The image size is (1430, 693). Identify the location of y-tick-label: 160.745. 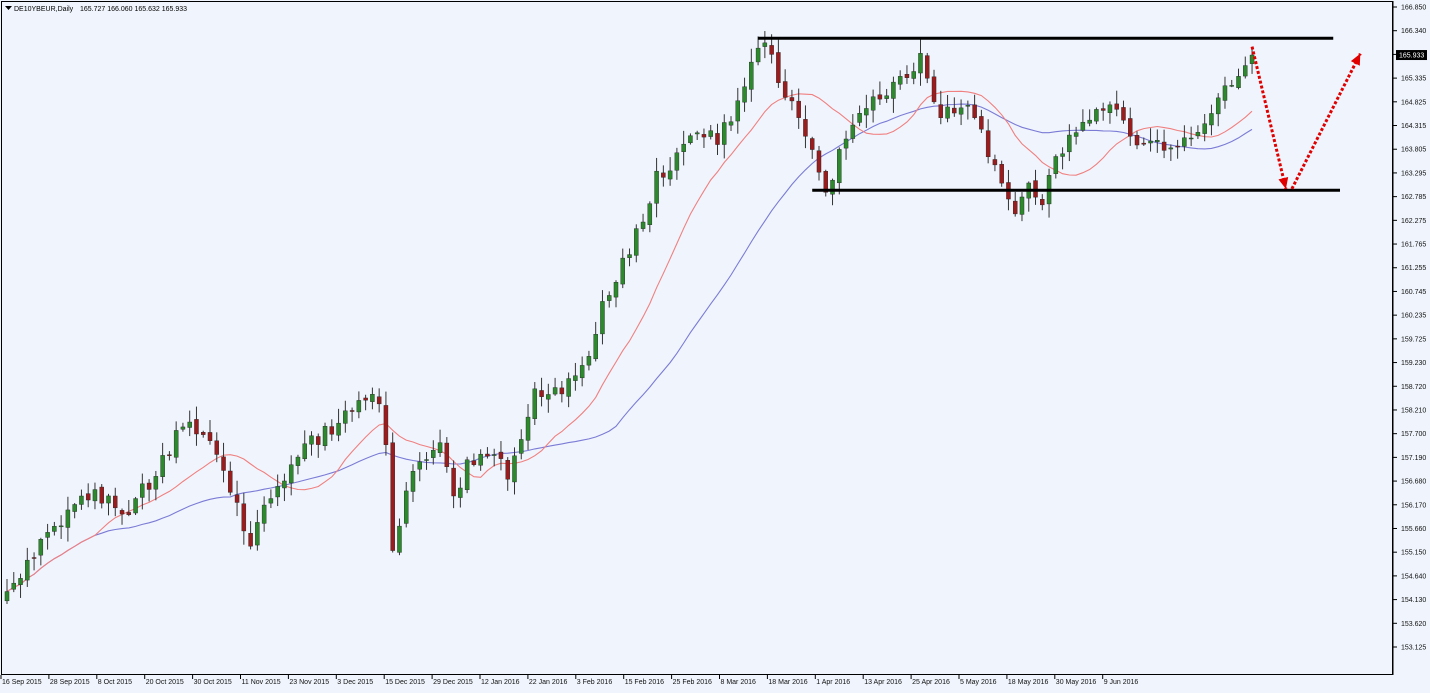
(1413, 292).